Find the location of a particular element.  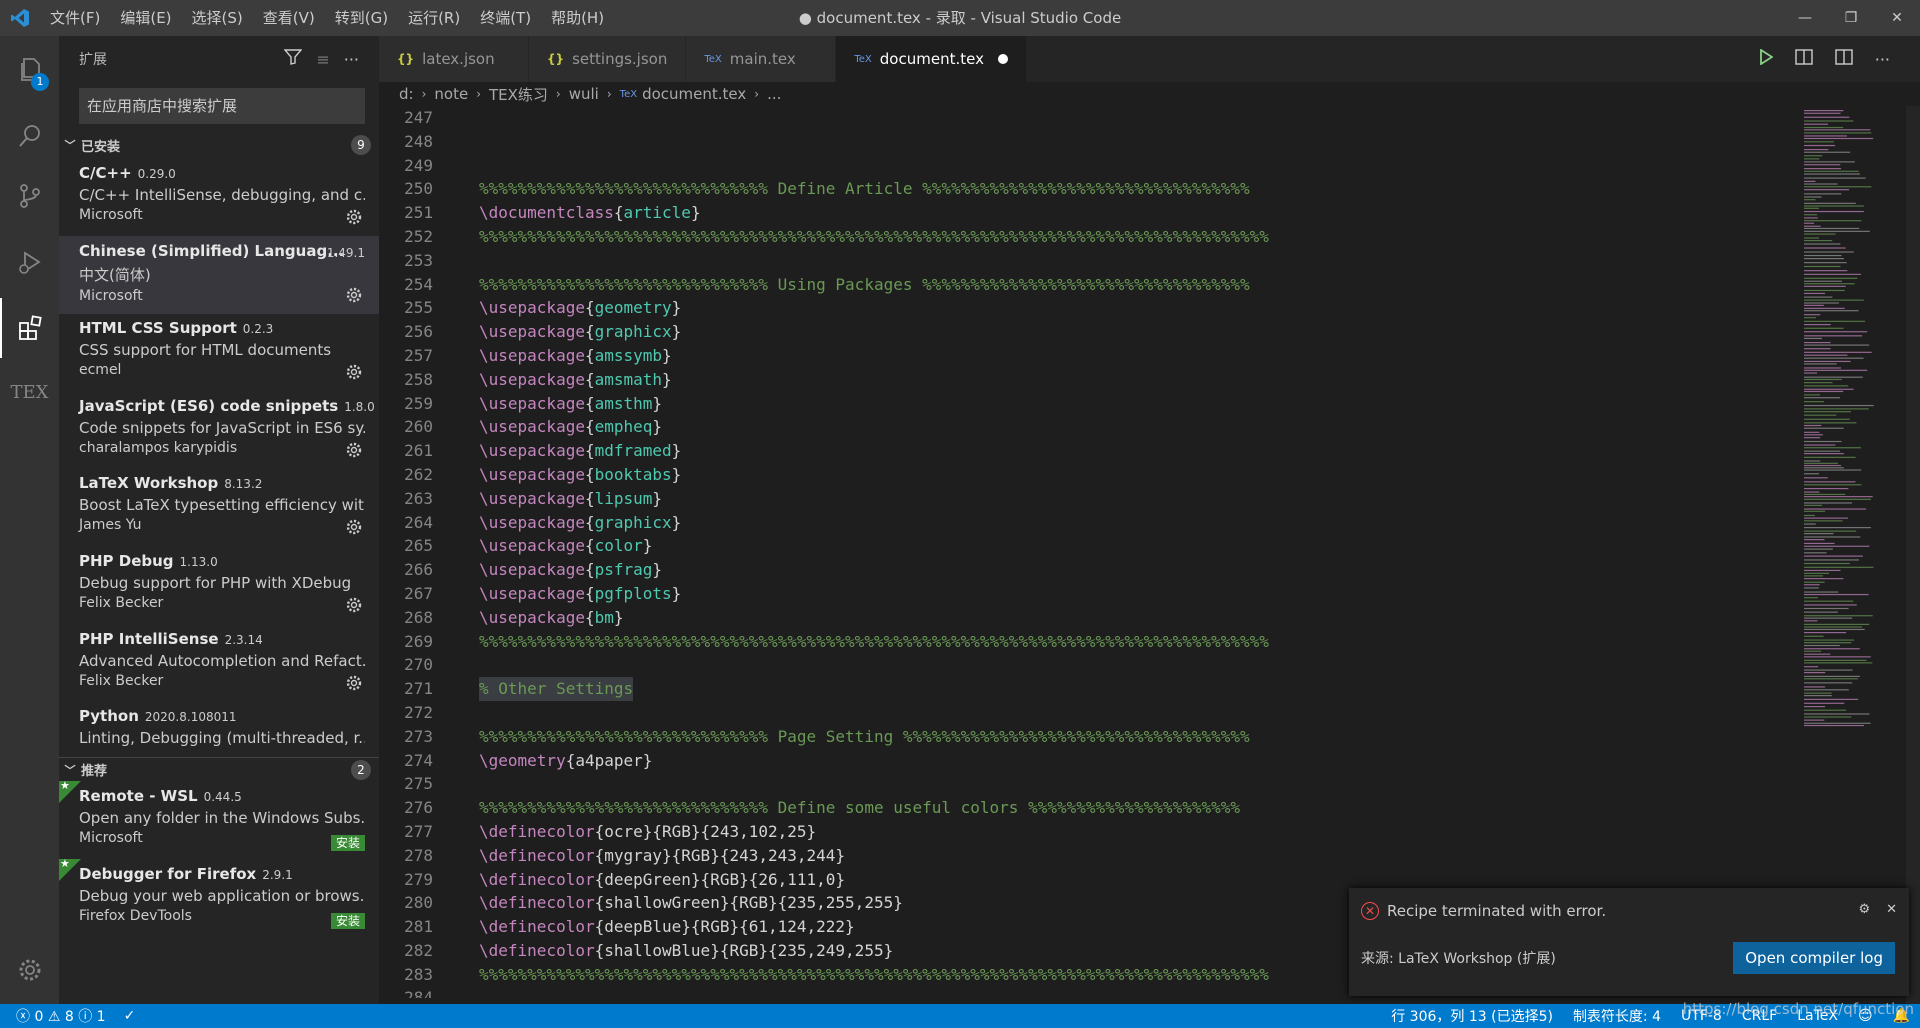

source-control-icon is located at coordinates (29, 196).